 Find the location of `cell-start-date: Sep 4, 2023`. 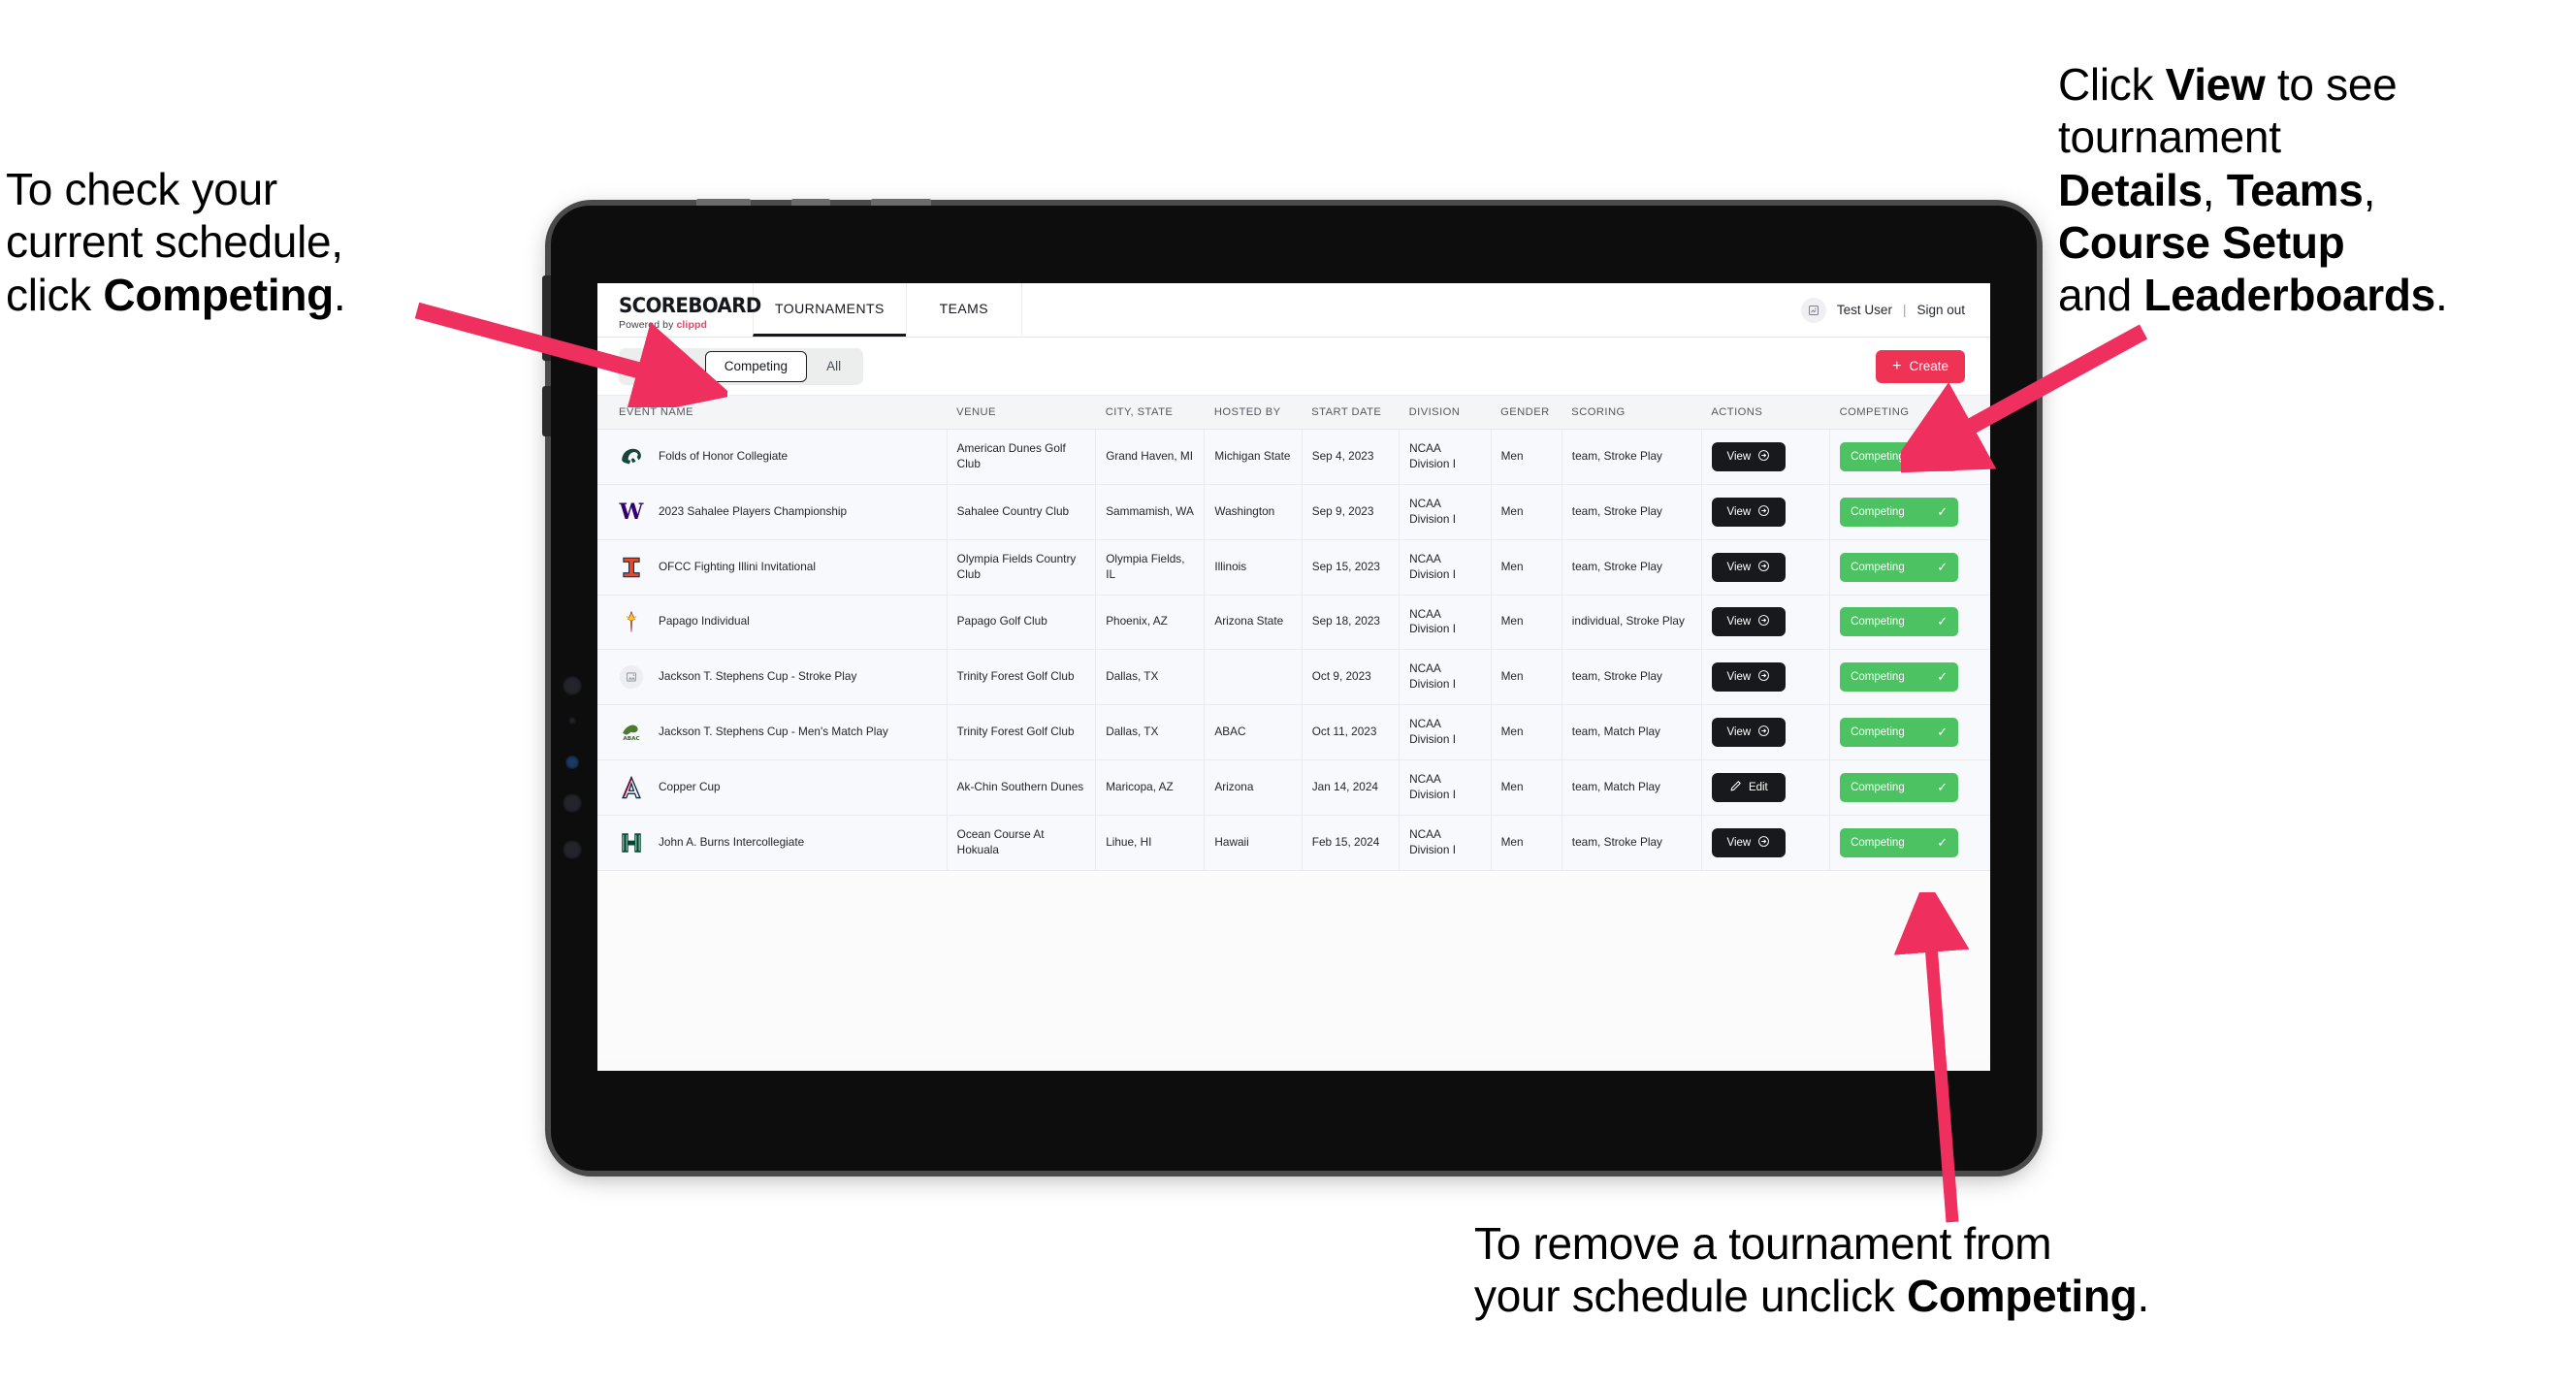

cell-start-date: Sep 4, 2023 is located at coordinates (1350, 457).